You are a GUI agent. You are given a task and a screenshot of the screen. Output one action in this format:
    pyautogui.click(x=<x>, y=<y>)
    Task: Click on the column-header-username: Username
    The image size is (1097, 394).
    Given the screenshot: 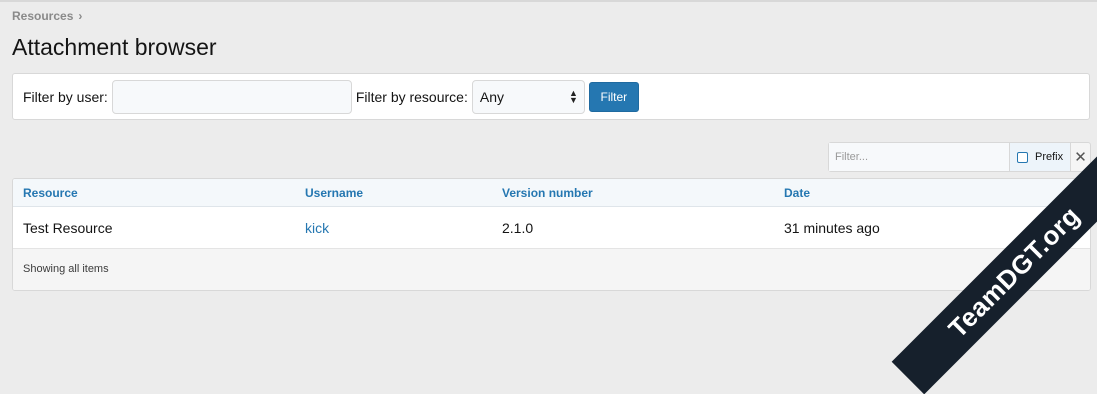 What is the action you would take?
    pyautogui.click(x=334, y=193)
    